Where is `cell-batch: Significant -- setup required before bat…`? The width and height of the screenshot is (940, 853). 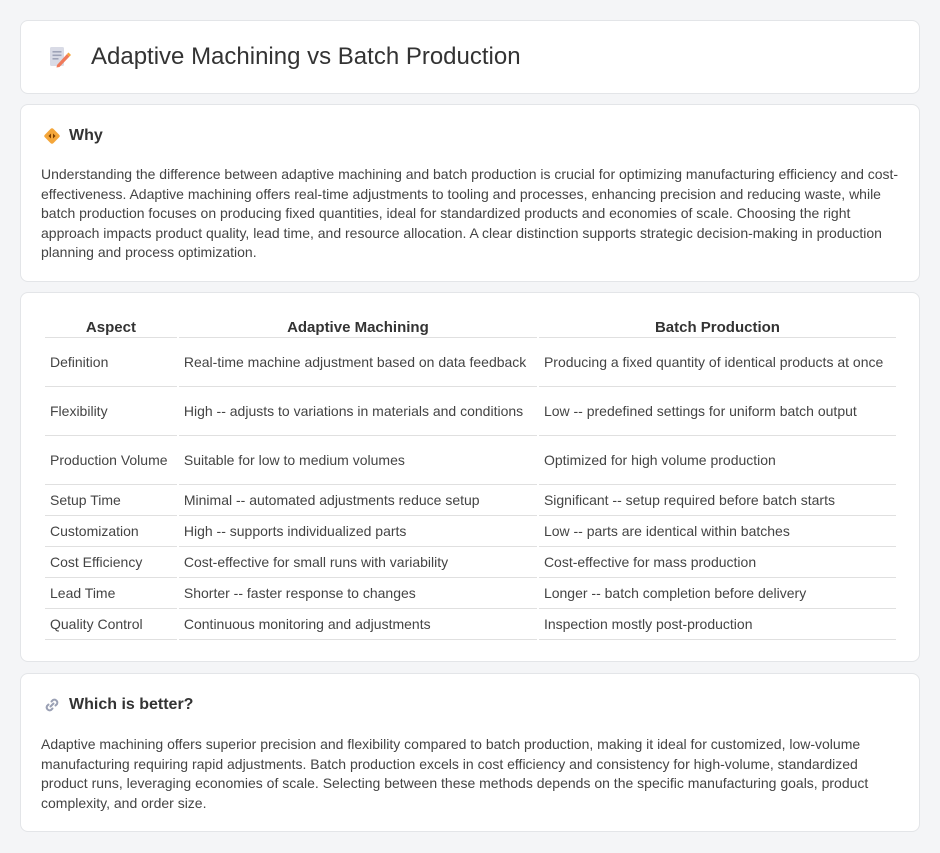 cell-batch: Significant -- setup required before bat… is located at coordinates (717, 500).